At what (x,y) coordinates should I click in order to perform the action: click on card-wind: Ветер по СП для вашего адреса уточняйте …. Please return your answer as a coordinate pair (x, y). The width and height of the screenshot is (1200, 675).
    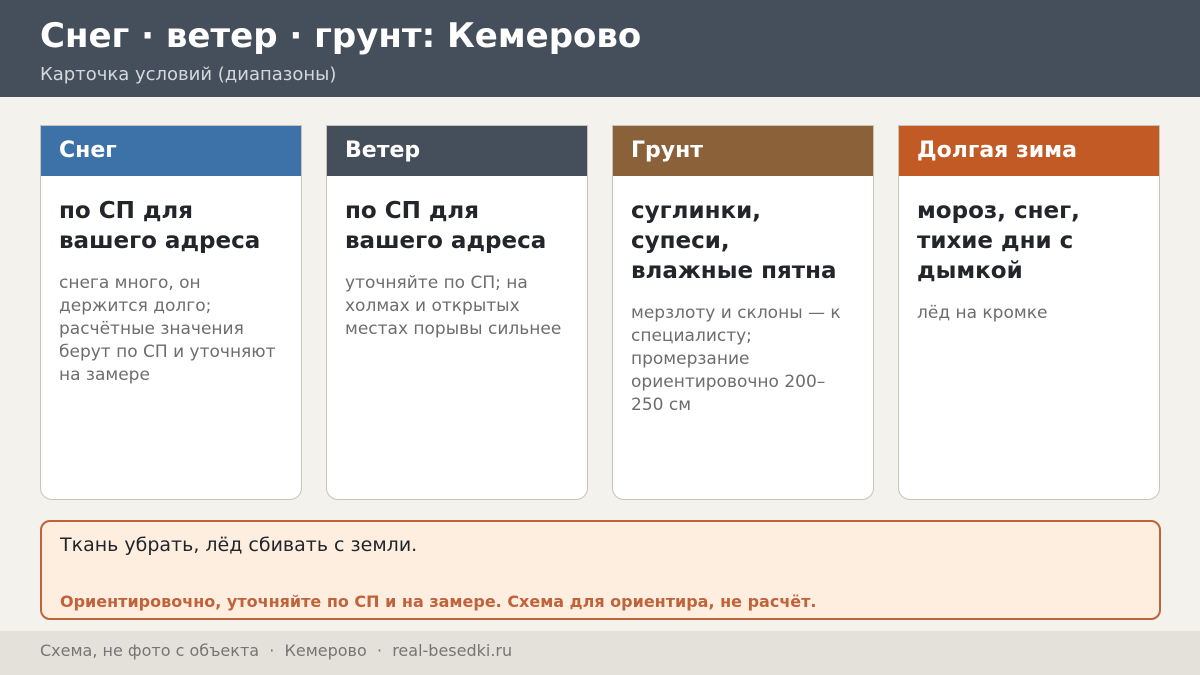
    Looking at the image, I should click on (457, 312).